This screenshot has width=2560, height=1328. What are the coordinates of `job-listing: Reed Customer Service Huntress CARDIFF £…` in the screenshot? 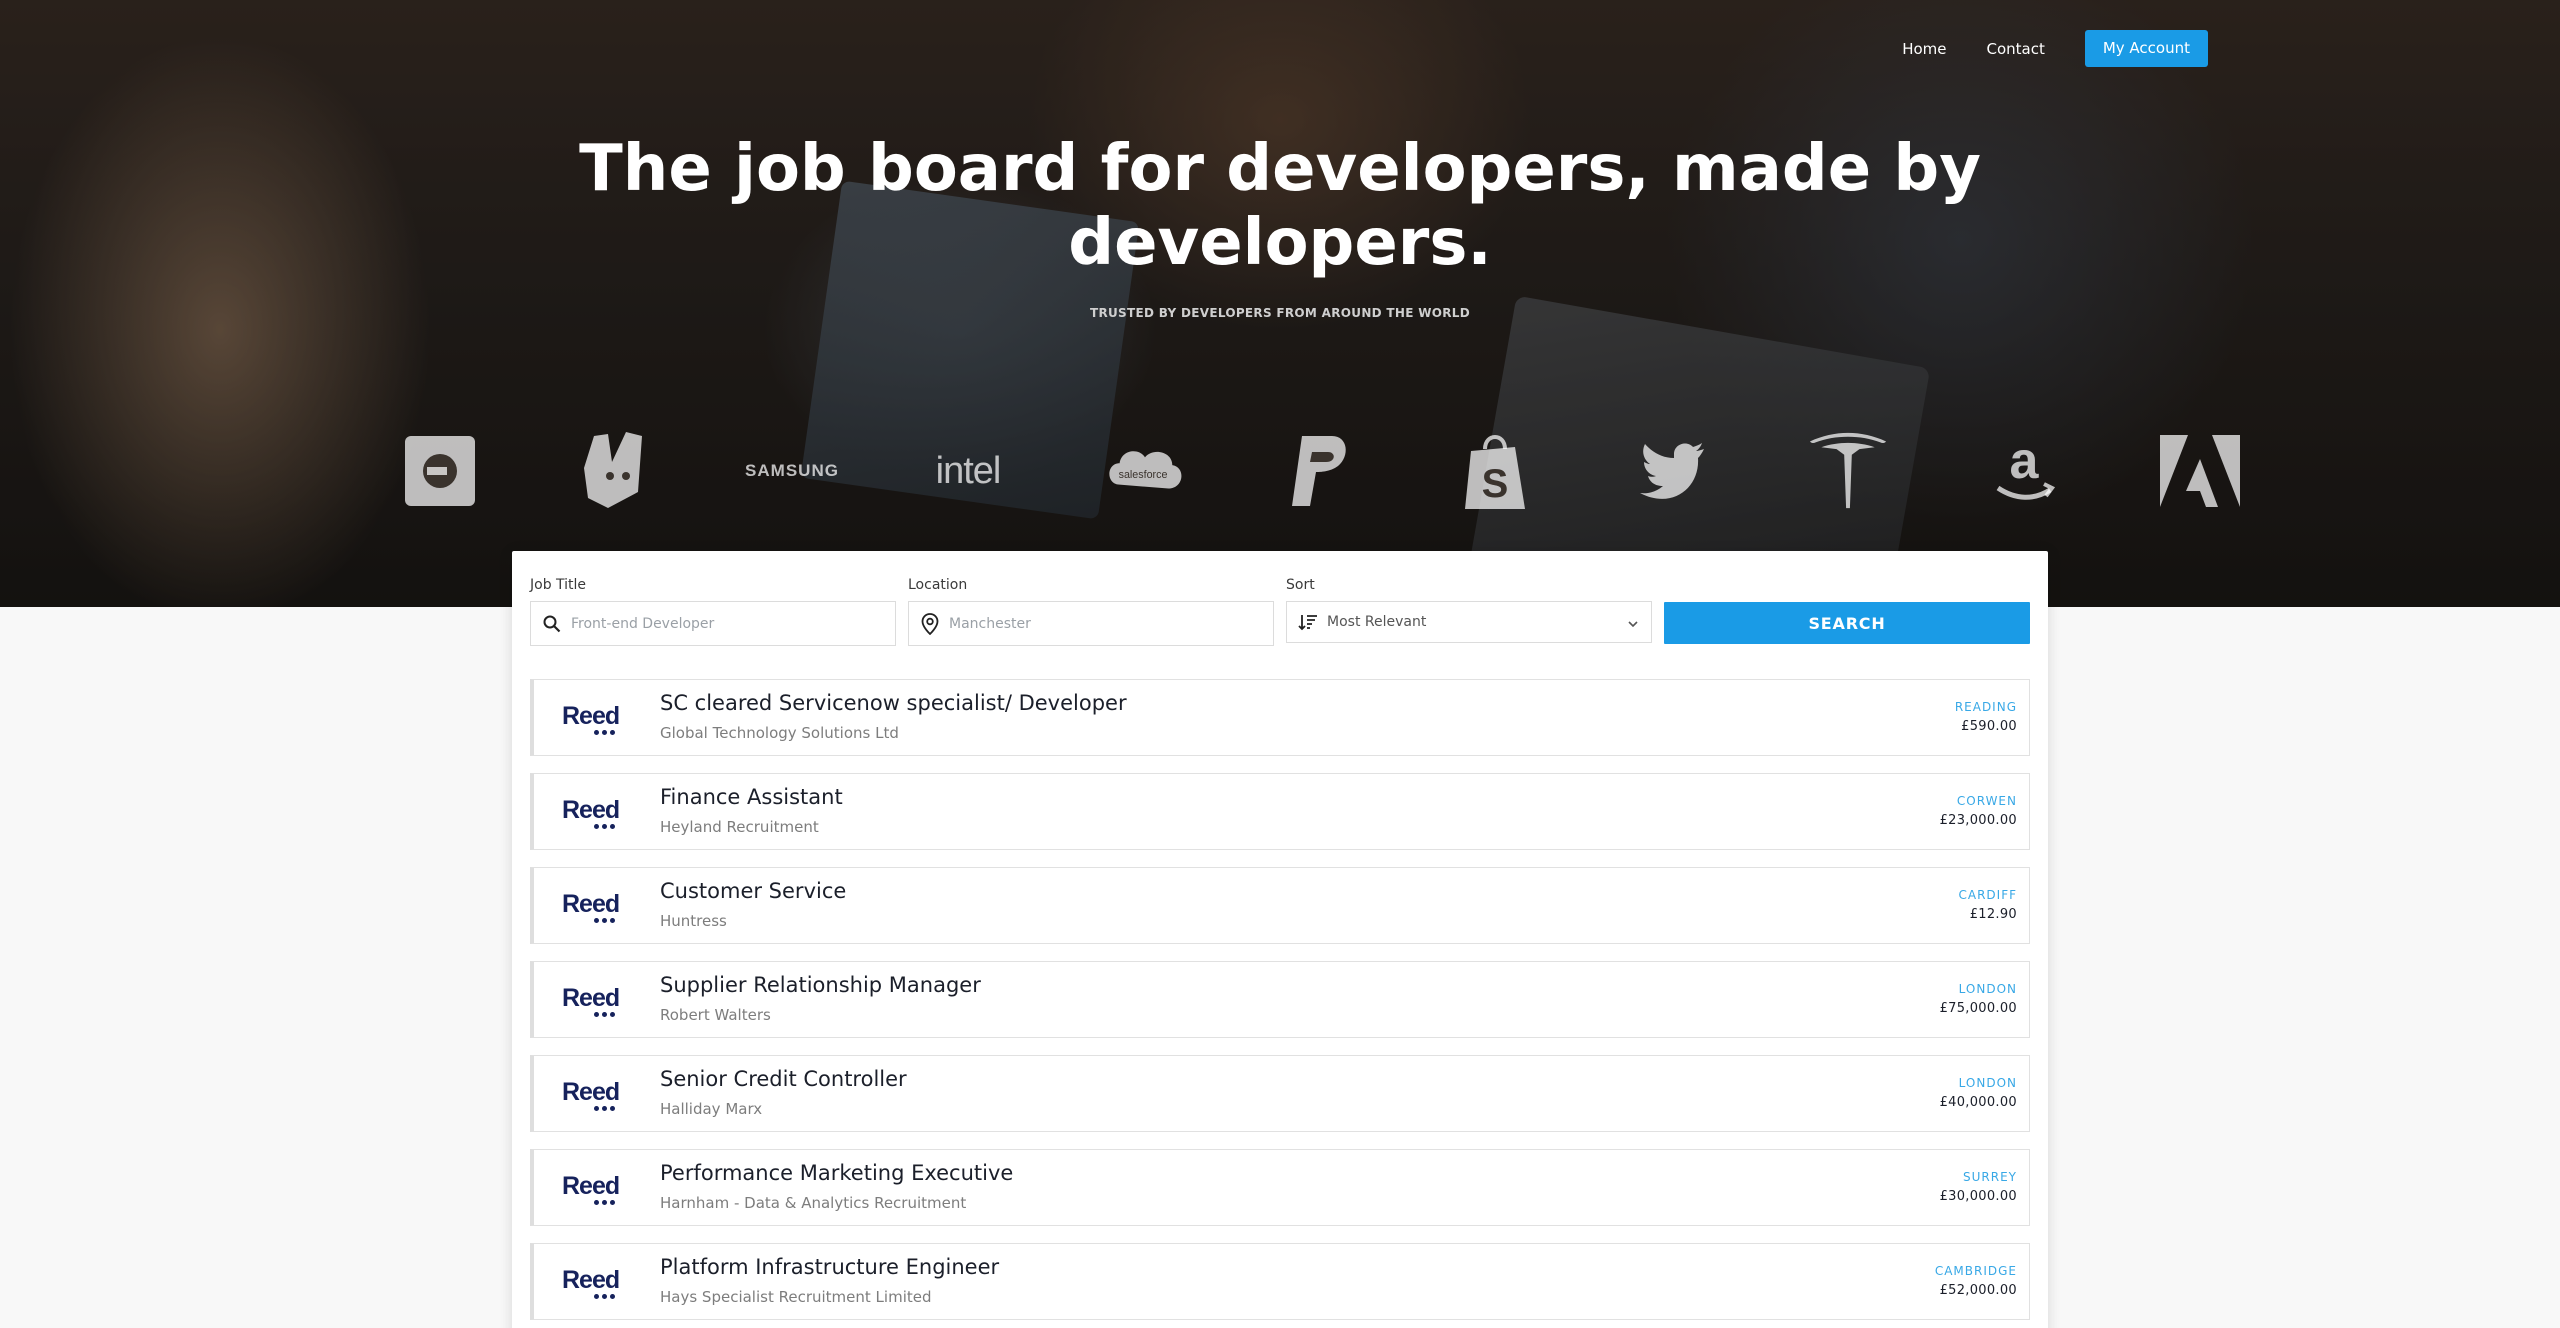 It's located at (1280, 905).